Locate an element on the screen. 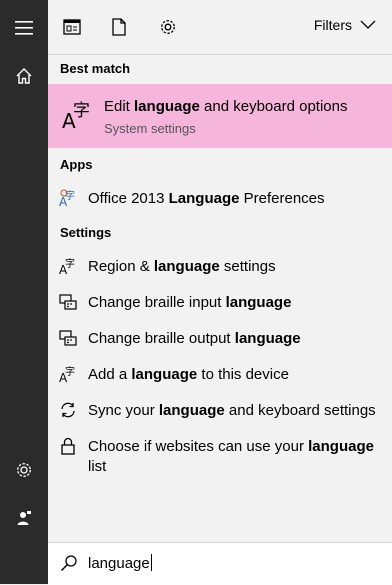 This screenshot has width=392, height=585. label-text: Change braille input is located at coordinates (157, 302).